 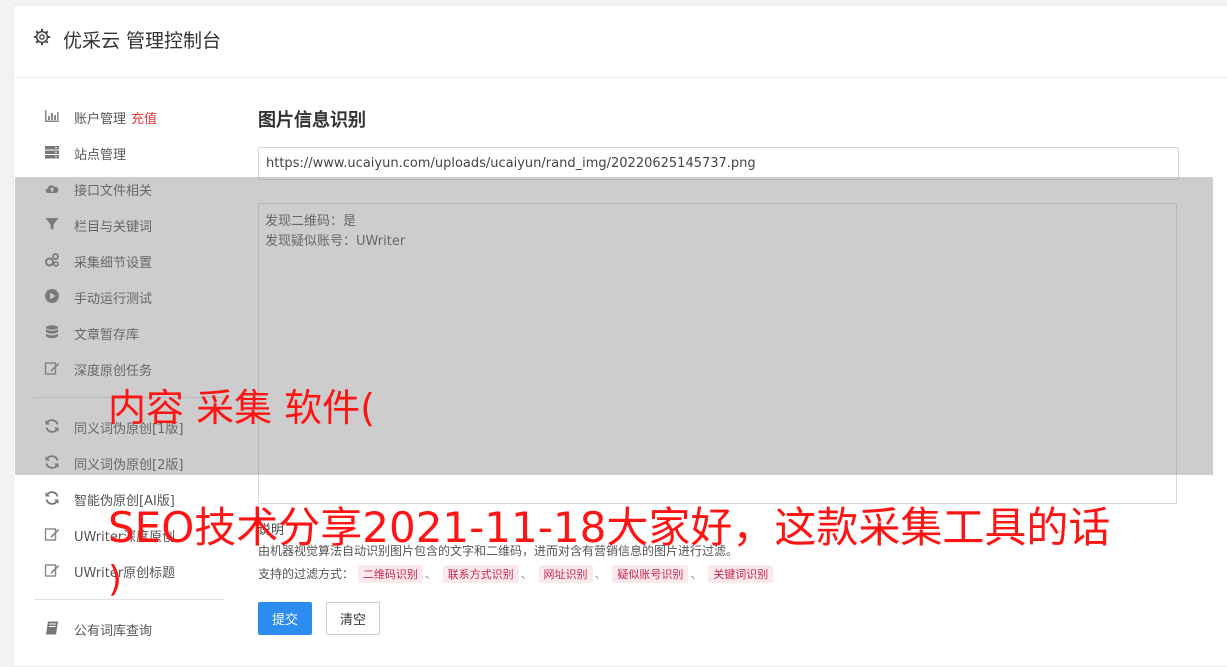 I want to click on watermark-text-2: SEO技术分享2021-11-18大家好，这款采集工具的话, so click(x=609, y=527).